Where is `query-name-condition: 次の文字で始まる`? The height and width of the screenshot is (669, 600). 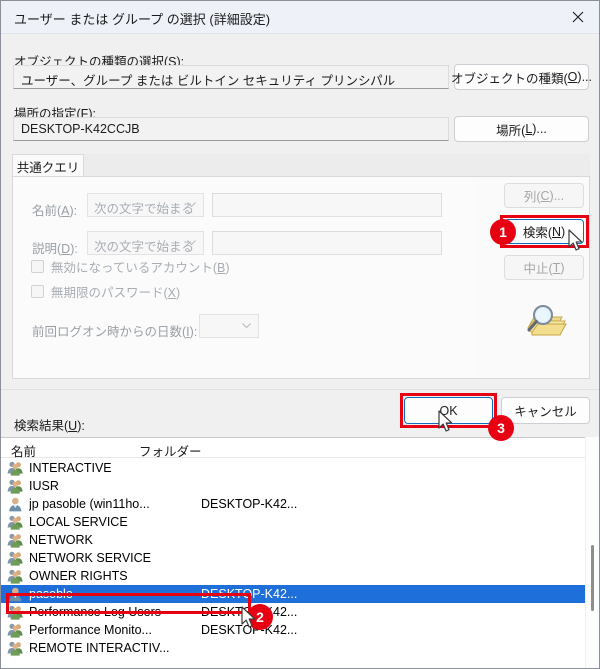
query-name-condition: 次の文字で始まる is located at coordinates (145, 205).